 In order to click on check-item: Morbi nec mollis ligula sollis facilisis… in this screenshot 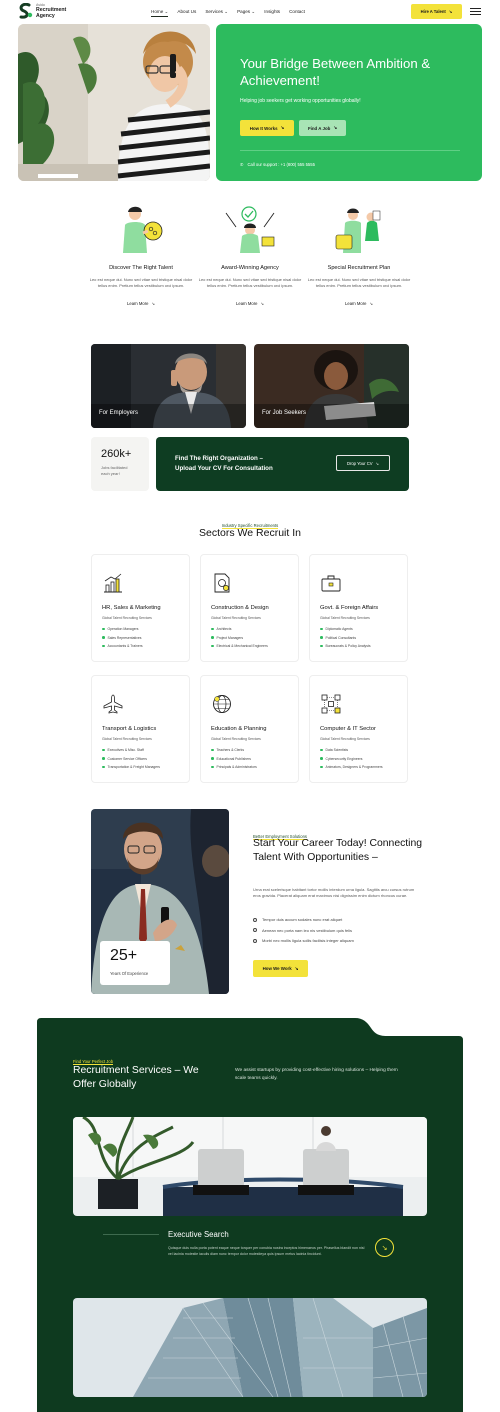, I will do `click(303, 940)`.